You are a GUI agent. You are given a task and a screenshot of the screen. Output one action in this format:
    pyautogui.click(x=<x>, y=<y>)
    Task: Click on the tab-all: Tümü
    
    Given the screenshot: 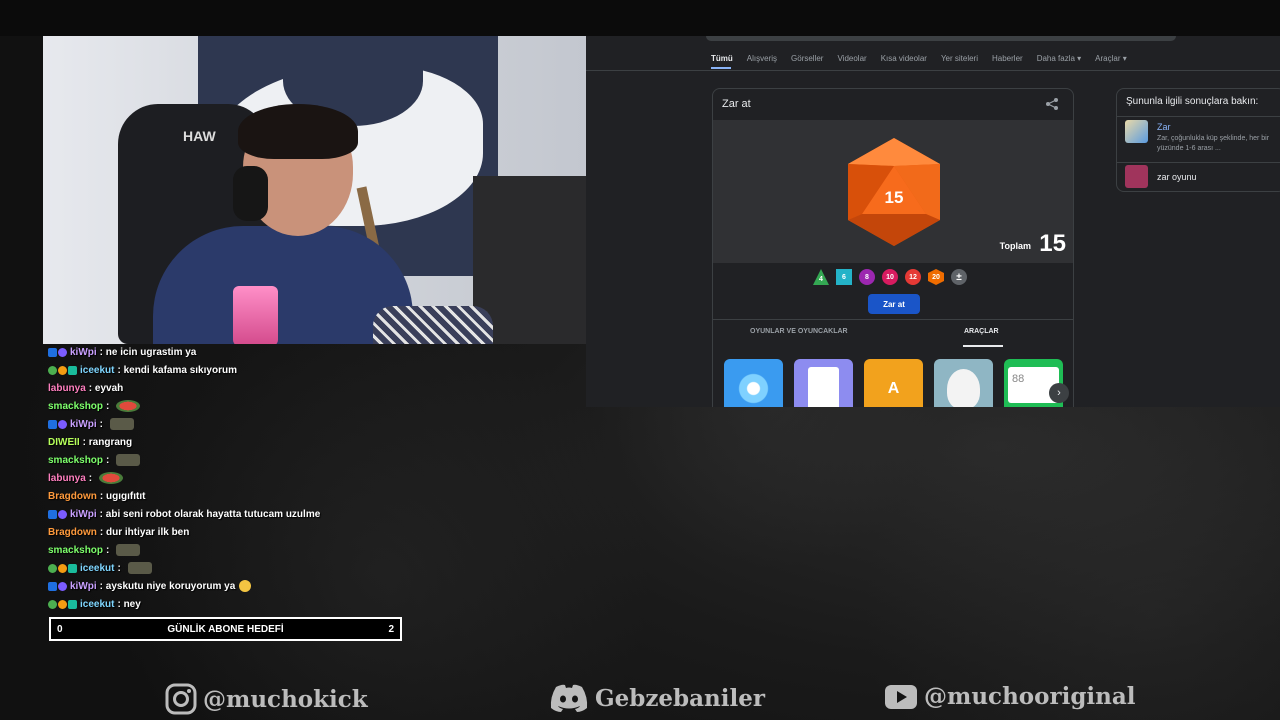 What is the action you would take?
    pyautogui.click(x=722, y=61)
    